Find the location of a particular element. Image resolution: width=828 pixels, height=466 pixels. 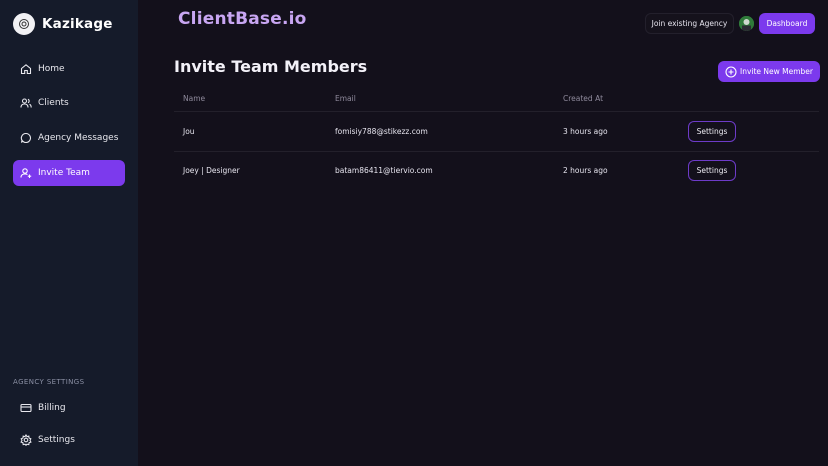

brand-logo-icon is located at coordinates (24, 24).